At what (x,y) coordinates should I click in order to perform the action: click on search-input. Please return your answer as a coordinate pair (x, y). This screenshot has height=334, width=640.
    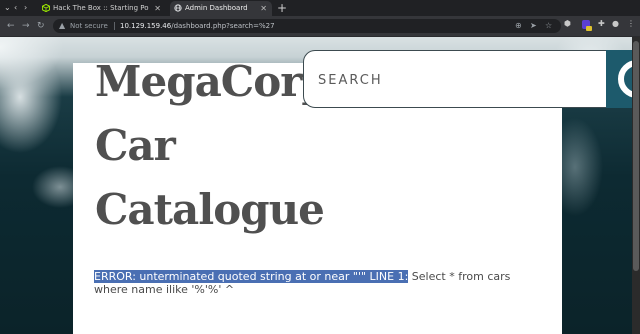
    Looking at the image, I should click on (458, 80).